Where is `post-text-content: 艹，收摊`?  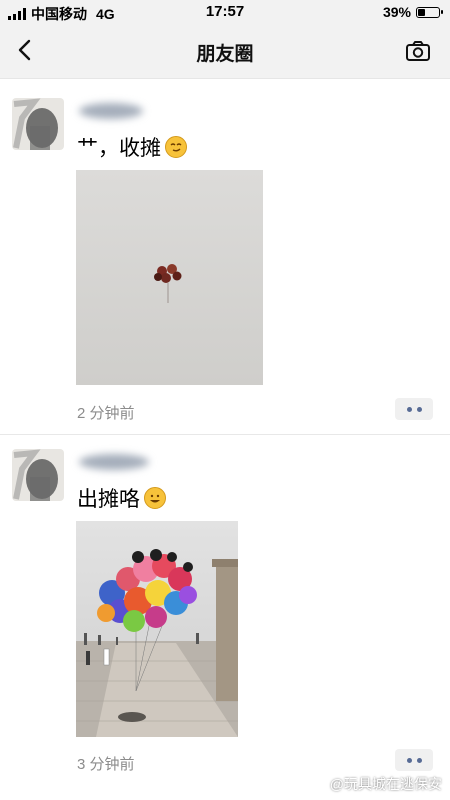
post-text-content: 艹，收摊 is located at coordinates (119, 148).